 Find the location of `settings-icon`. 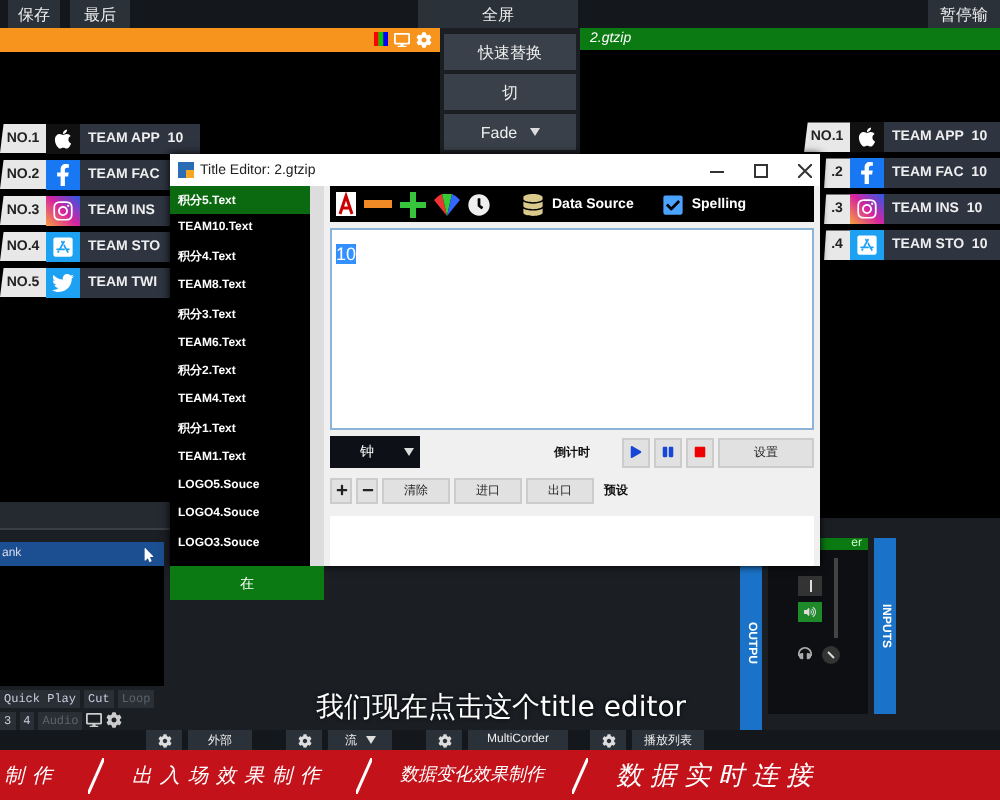

settings-icon is located at coordinates (114, 721).